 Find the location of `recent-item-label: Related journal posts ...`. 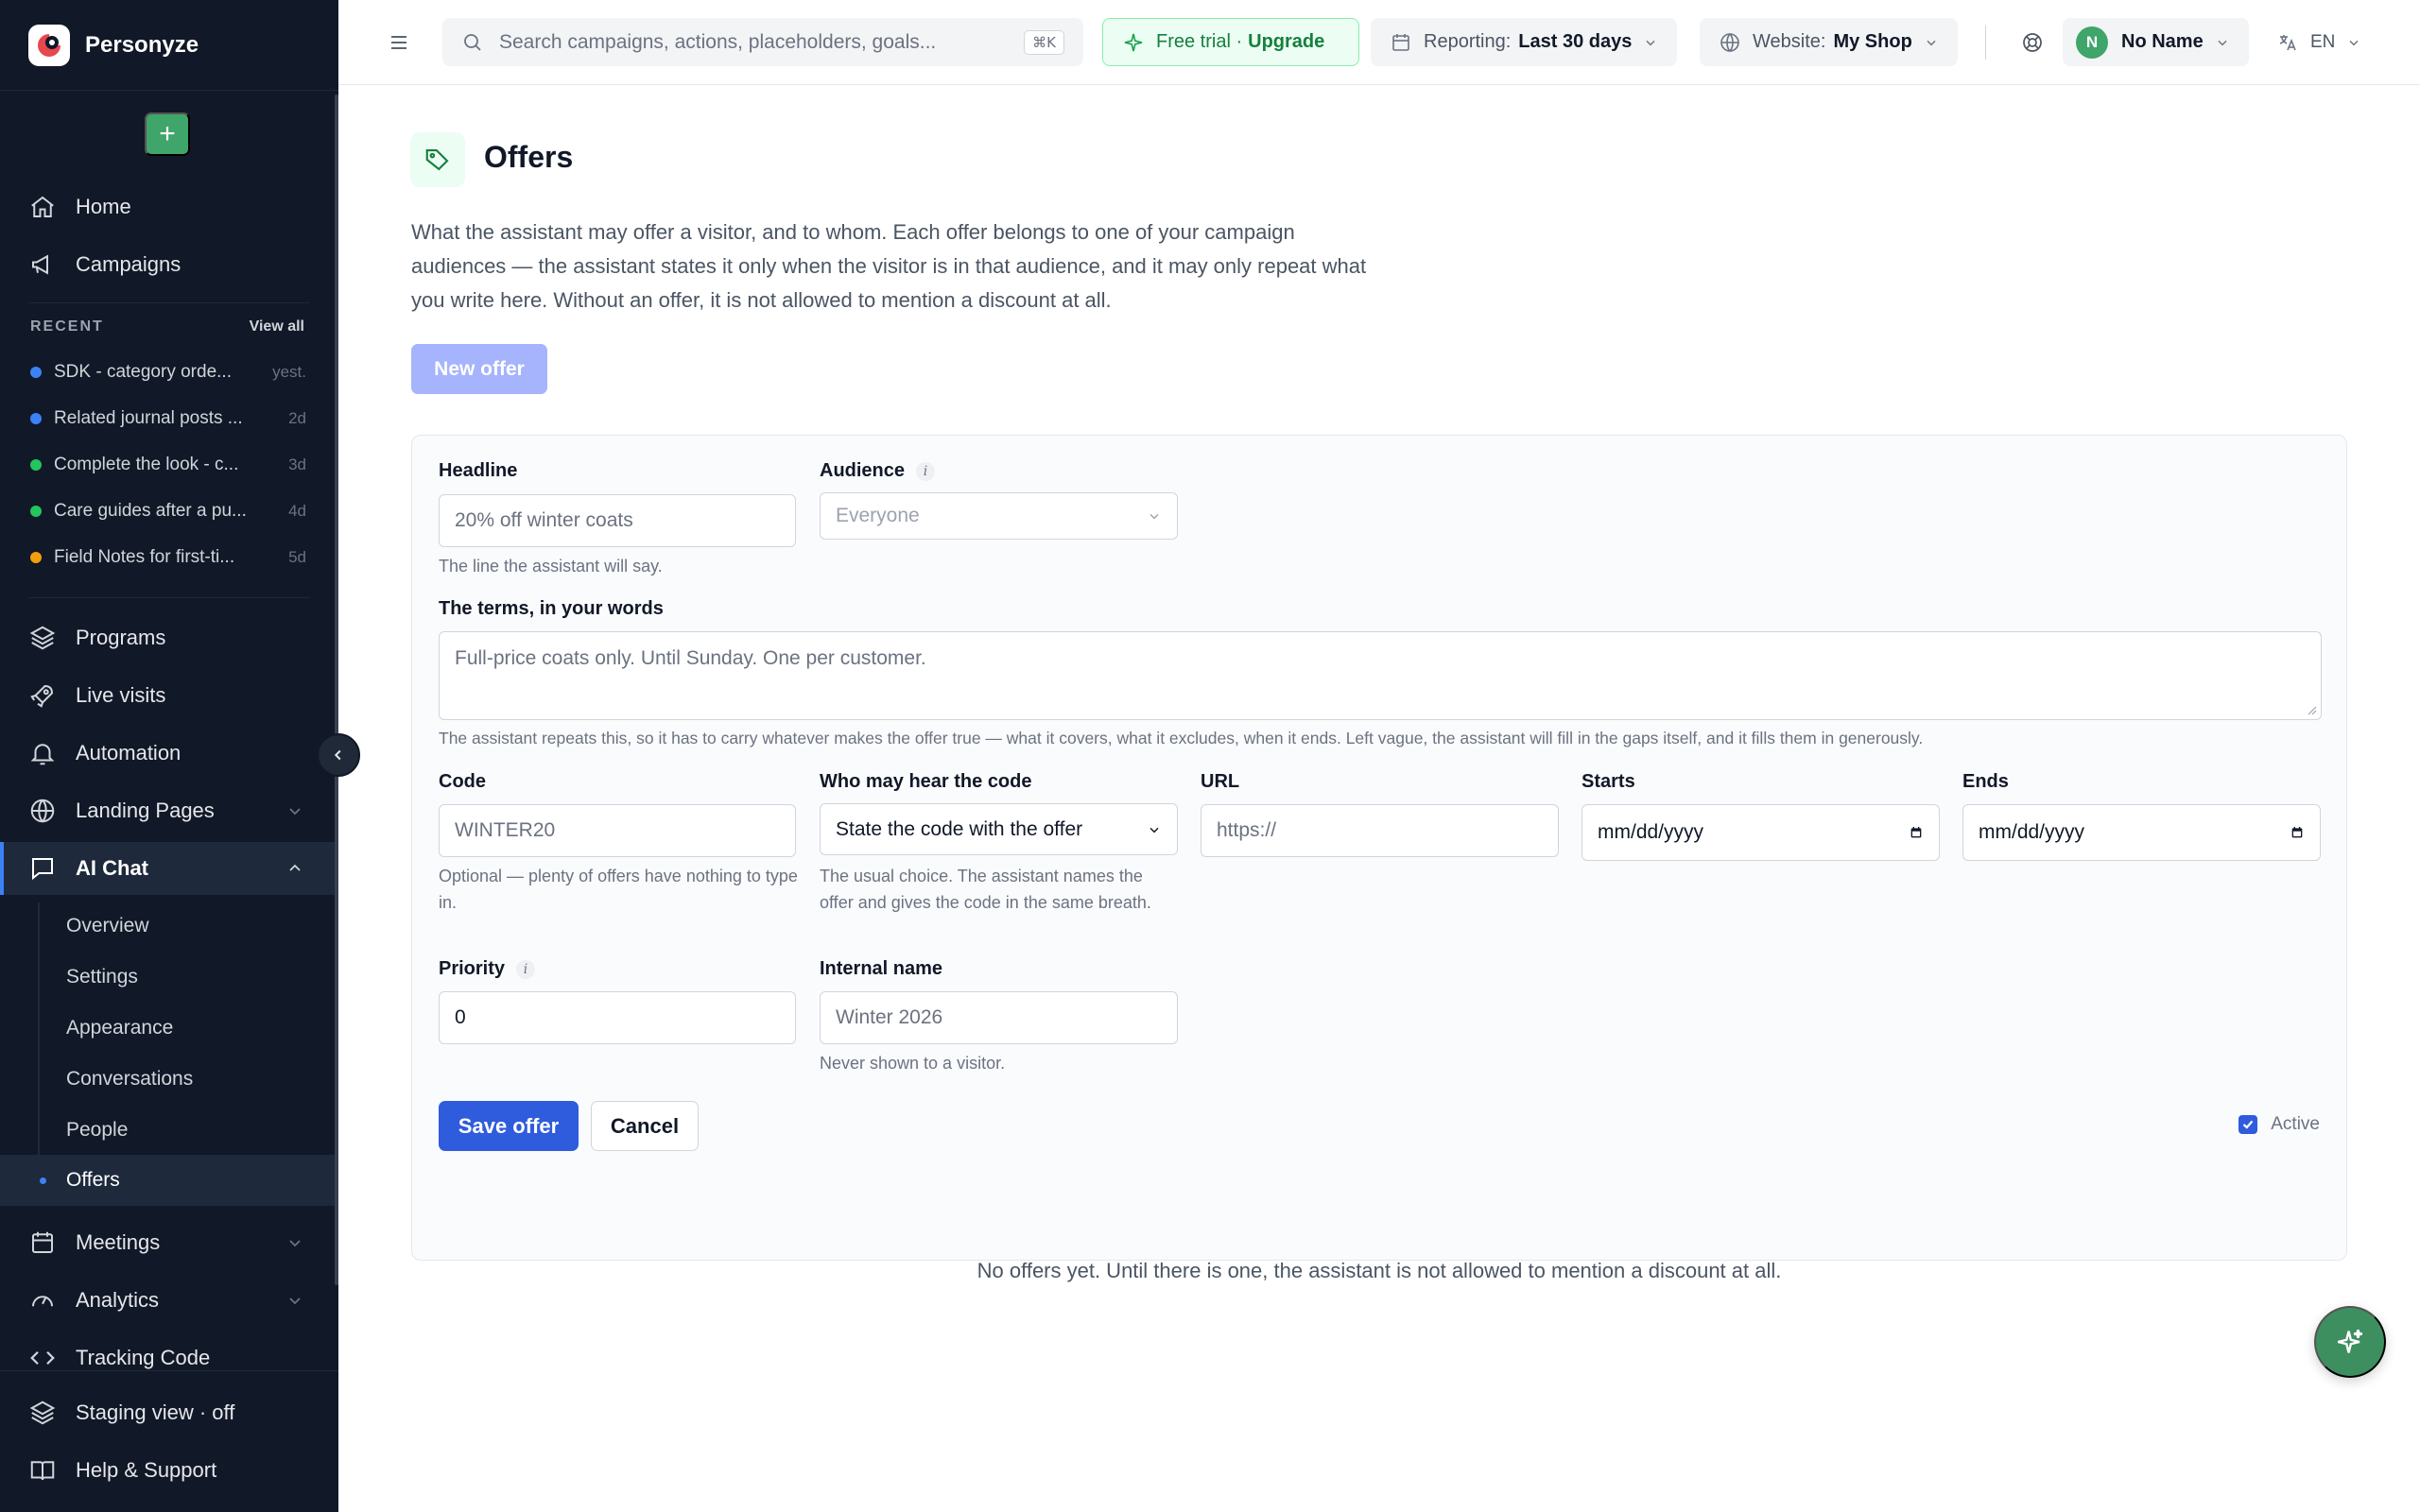

recent-item-label: Related journal posts ... is located at coordinates (148, 418).